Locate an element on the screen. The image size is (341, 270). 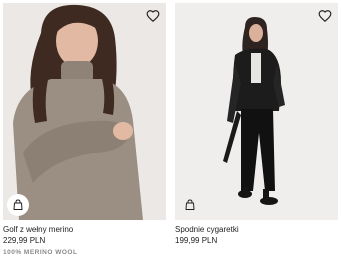
product-info: Spodnie cygaretki 199,99 PLN is located at coordinates (256, 233).